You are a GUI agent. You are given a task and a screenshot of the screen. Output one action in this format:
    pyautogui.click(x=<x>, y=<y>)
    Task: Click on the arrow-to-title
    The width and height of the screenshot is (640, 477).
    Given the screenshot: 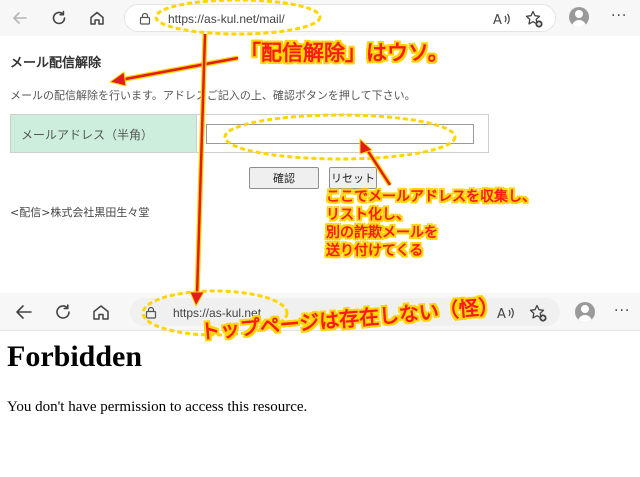 What is the action you would take?
    pyautogui.click(x=173, y=71)
    